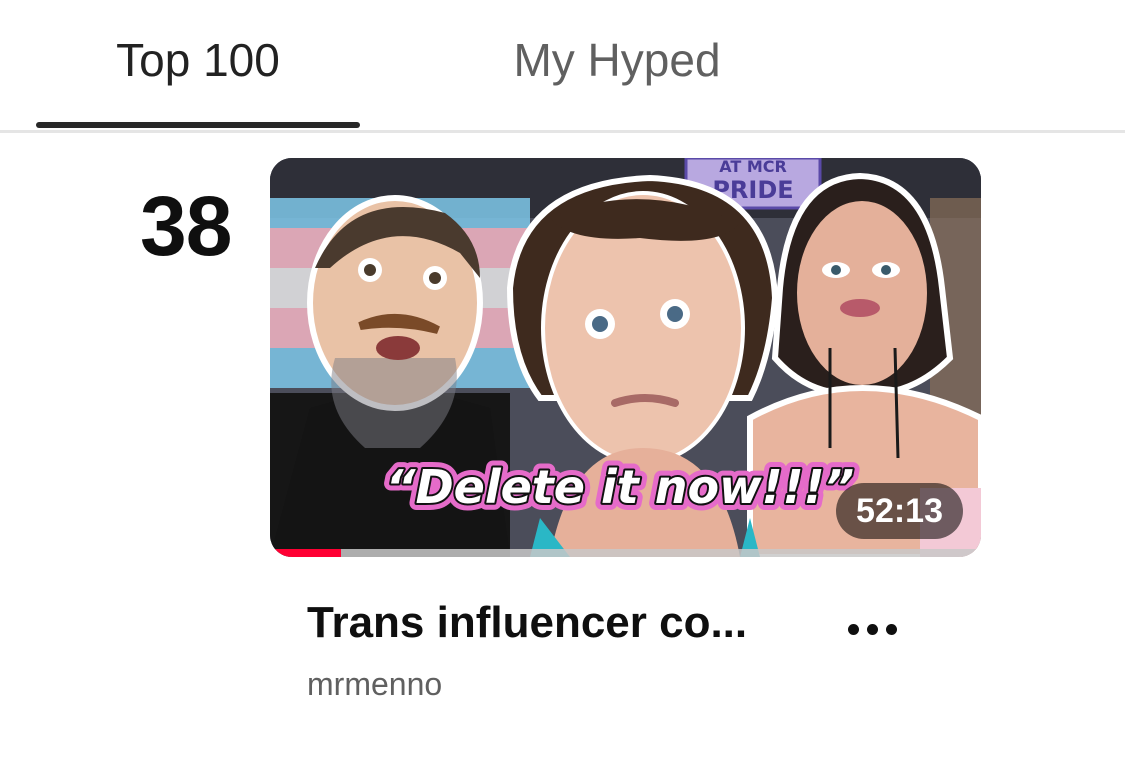 The height and width of the screenshot is (768, 1125). I want to click on sign-text-1: AT MCR, so click(753, 167).